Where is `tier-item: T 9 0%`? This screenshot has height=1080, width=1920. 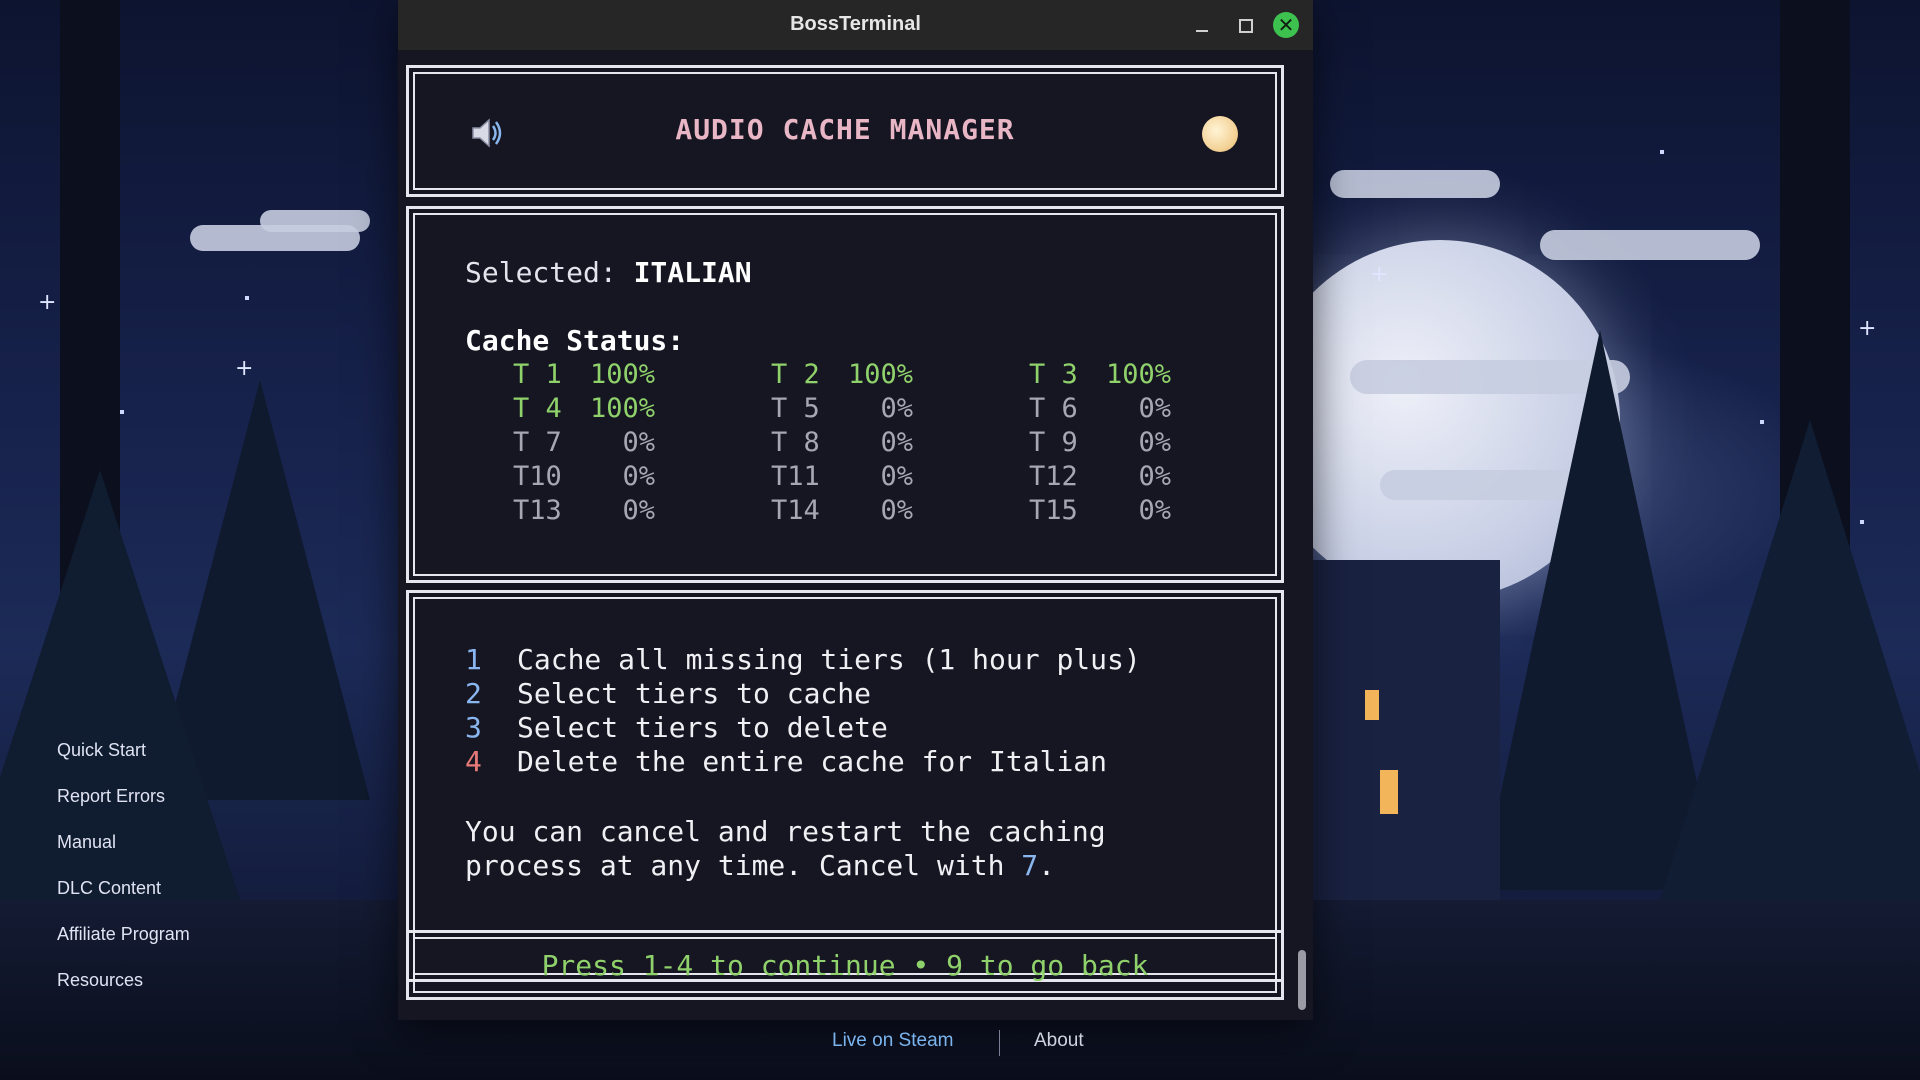
tier-item: T 9 0% is located at coordinates (1100, 442).